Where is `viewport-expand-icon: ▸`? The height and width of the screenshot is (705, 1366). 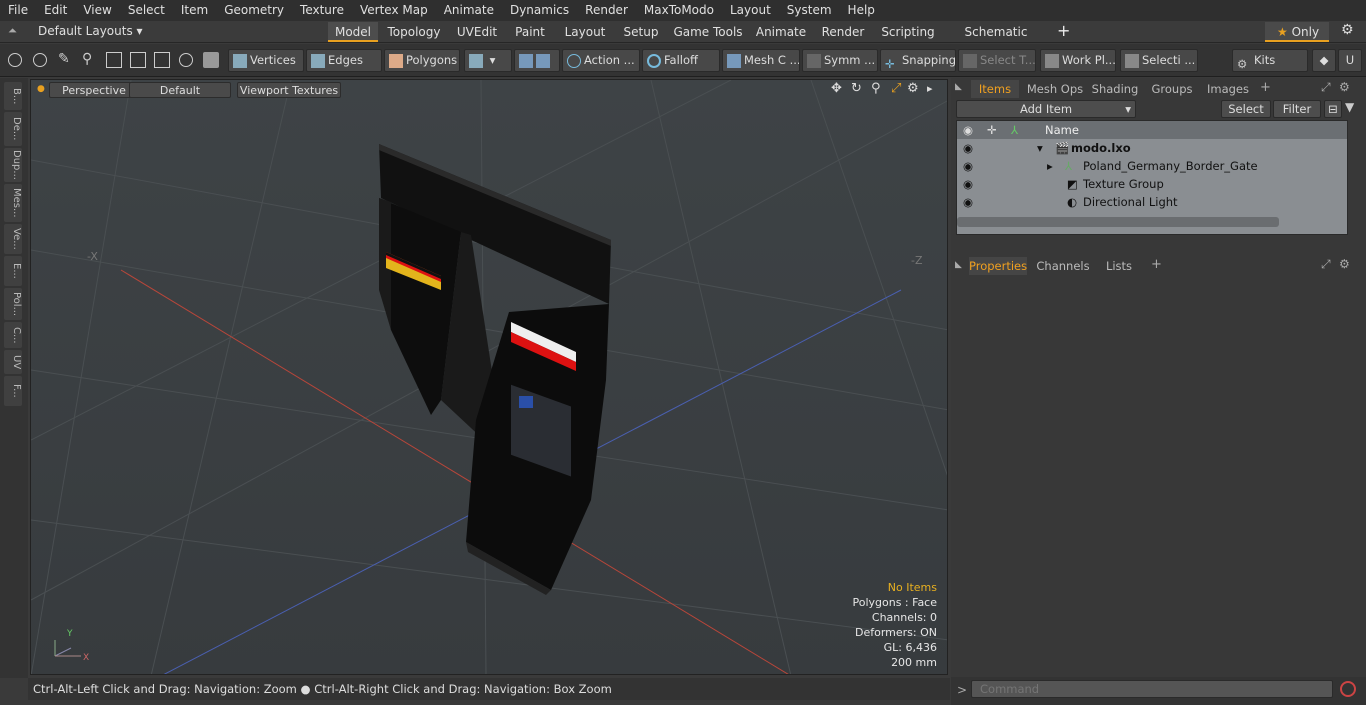 viewport-expand-icon: ▸ is located at coordinates (930, 88).